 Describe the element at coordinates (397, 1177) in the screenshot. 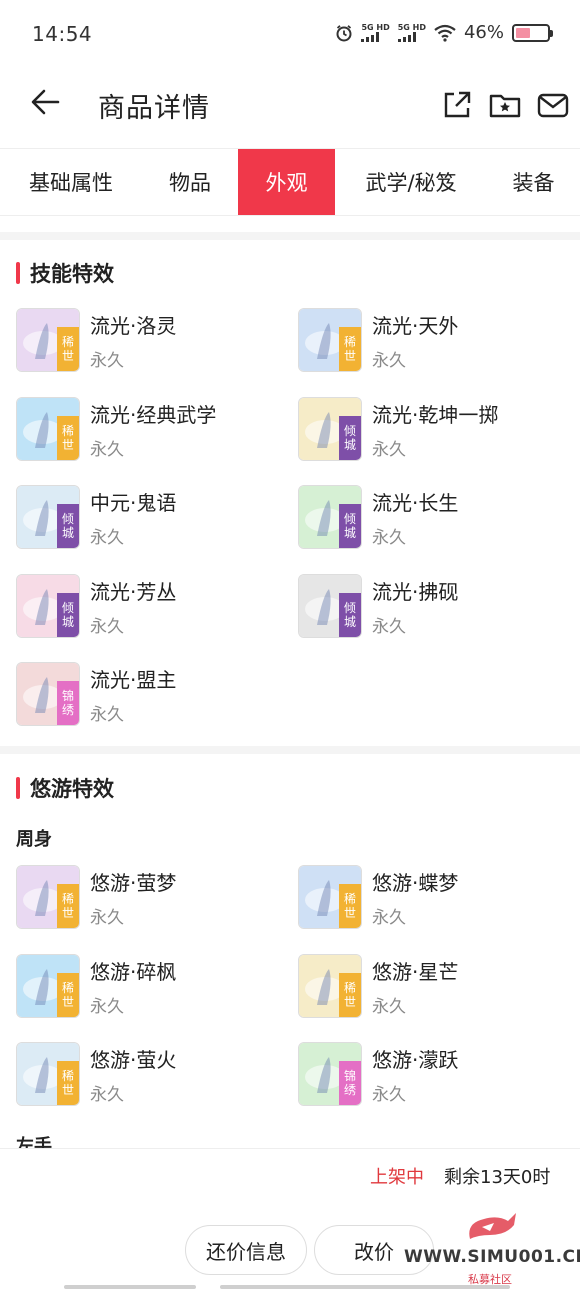

I see `listing-status: 上架中` at that location.